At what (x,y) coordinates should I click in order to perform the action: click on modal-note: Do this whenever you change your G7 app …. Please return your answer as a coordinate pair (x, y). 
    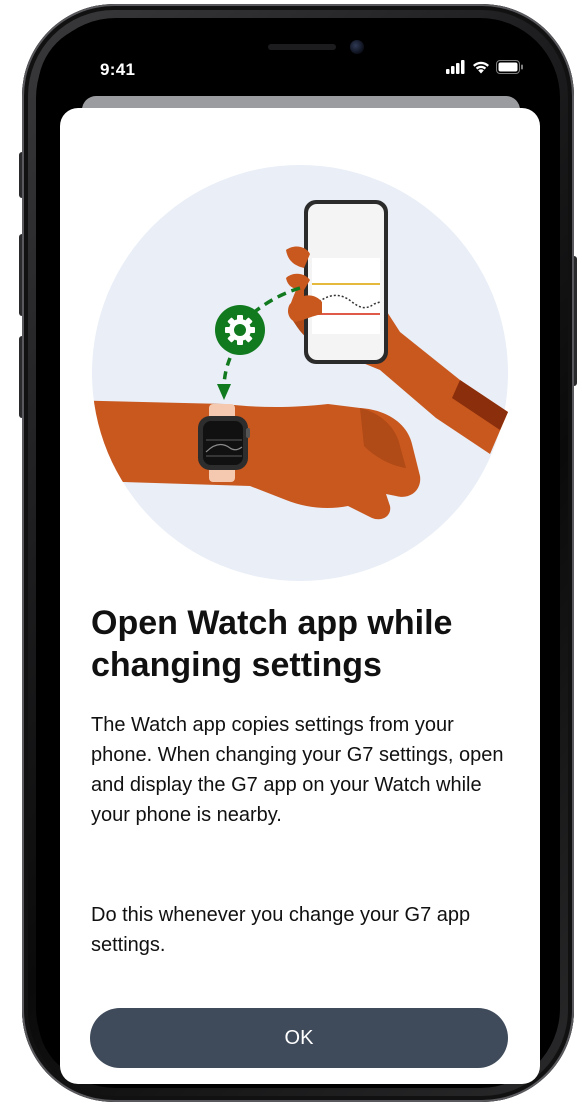
    Looking at the image, I should click on (281, 930).